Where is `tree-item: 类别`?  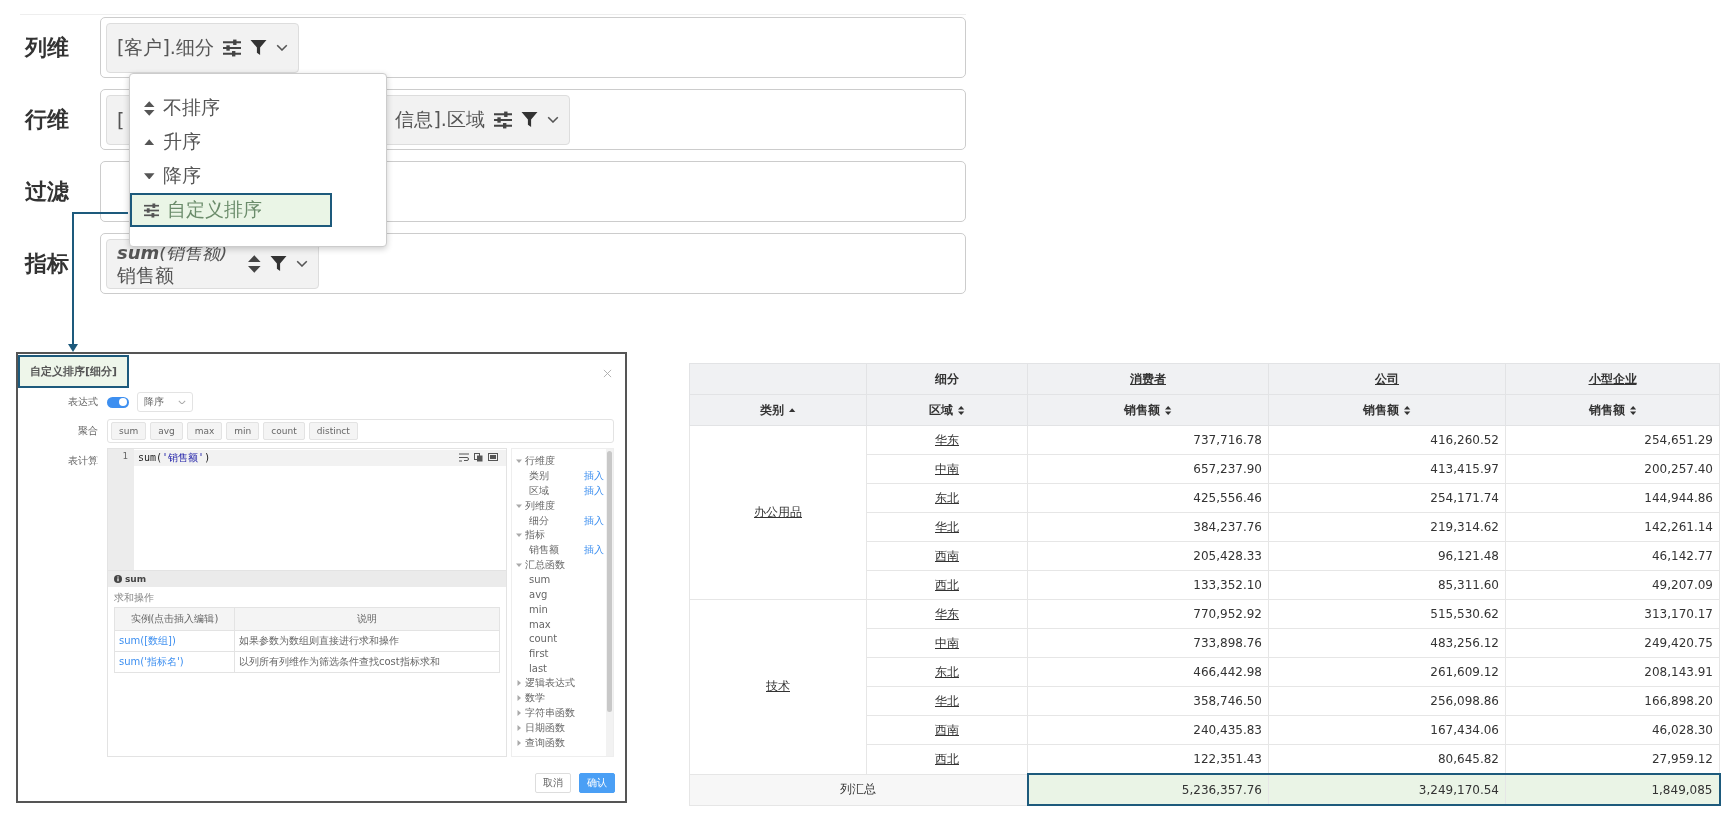
tree-item: 类别 is located at coordinates (555, 476).